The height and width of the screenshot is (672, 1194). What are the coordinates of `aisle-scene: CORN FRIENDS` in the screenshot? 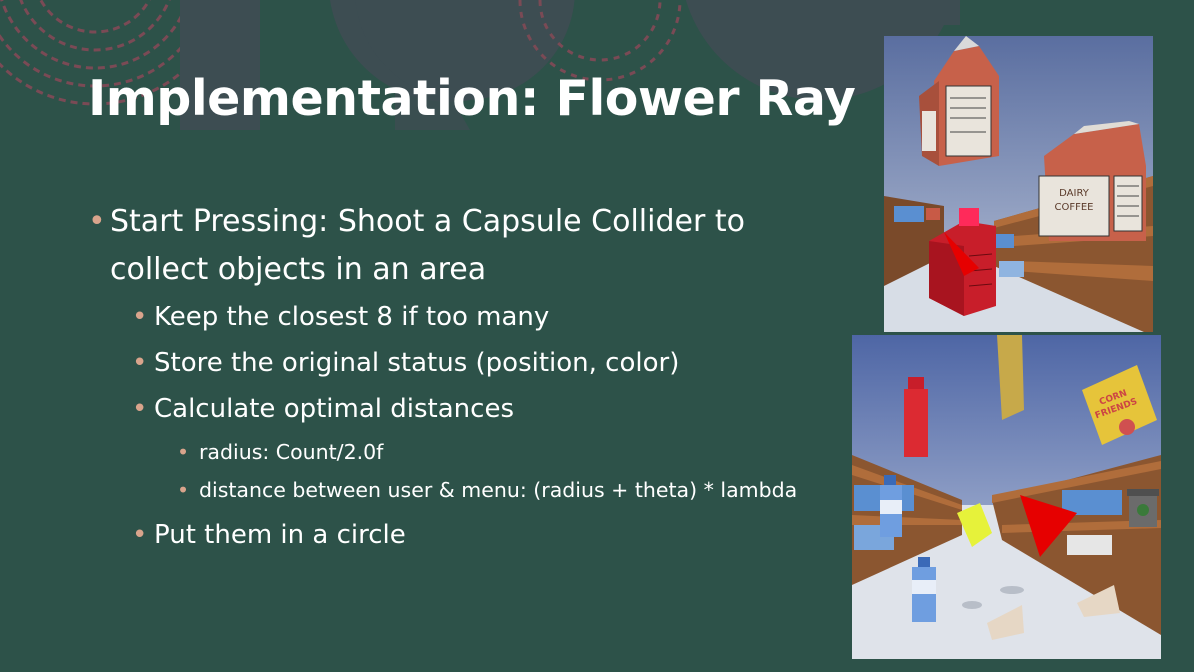 It's located at (1006, 497).